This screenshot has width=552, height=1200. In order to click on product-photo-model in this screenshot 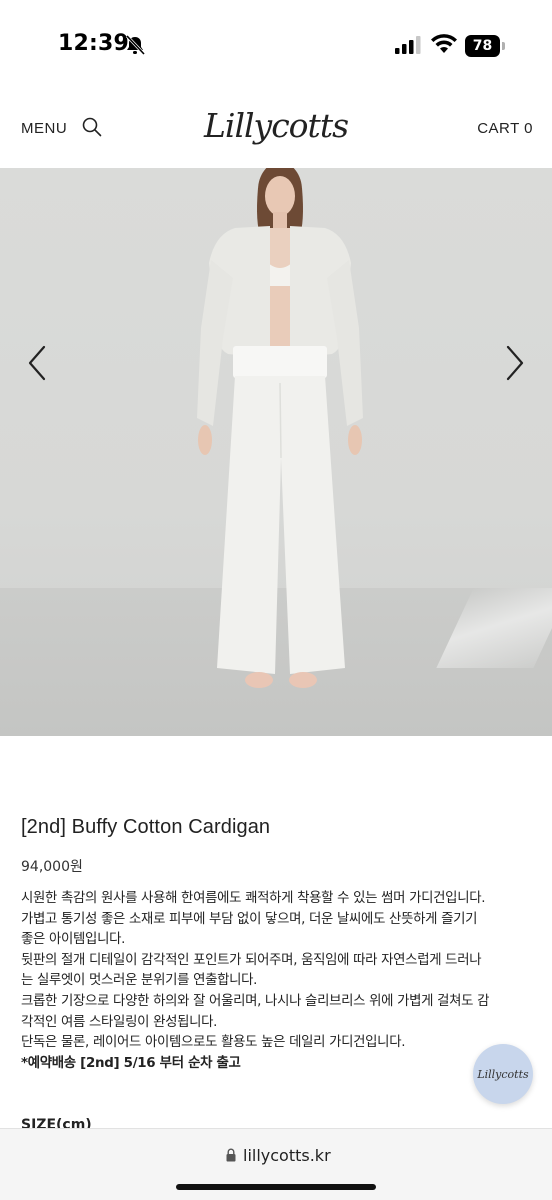, I will do `click(280, 428)`.